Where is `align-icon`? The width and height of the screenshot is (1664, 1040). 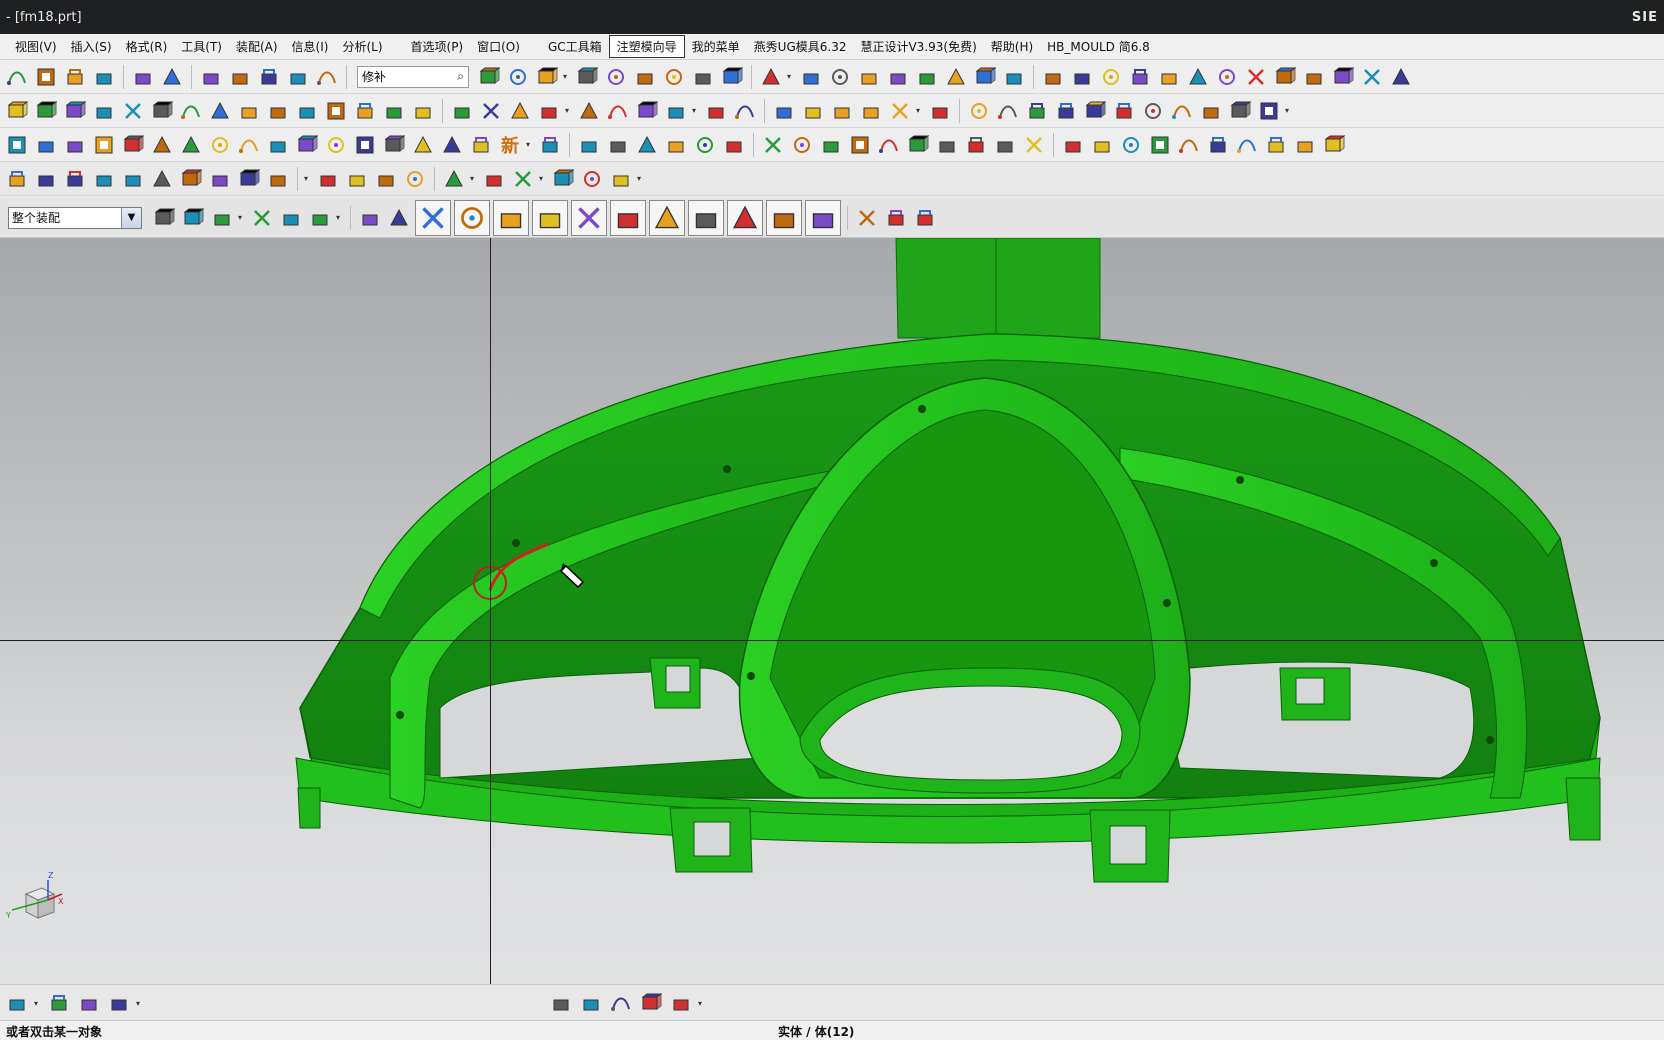
align-icon is located at coordinates (589, 145).